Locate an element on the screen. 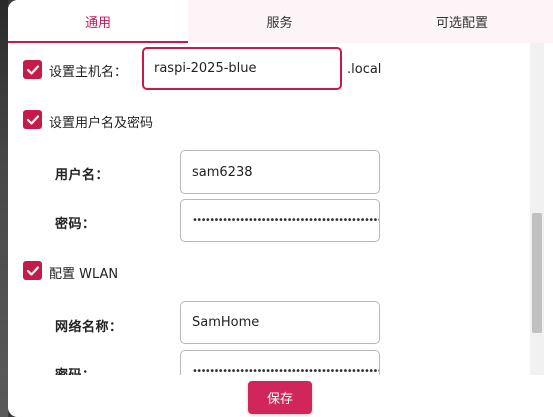 This screenshot has height=417, width=553. tab-bar: 通用 服务 可选配置 is located at coordinates (280, 21).